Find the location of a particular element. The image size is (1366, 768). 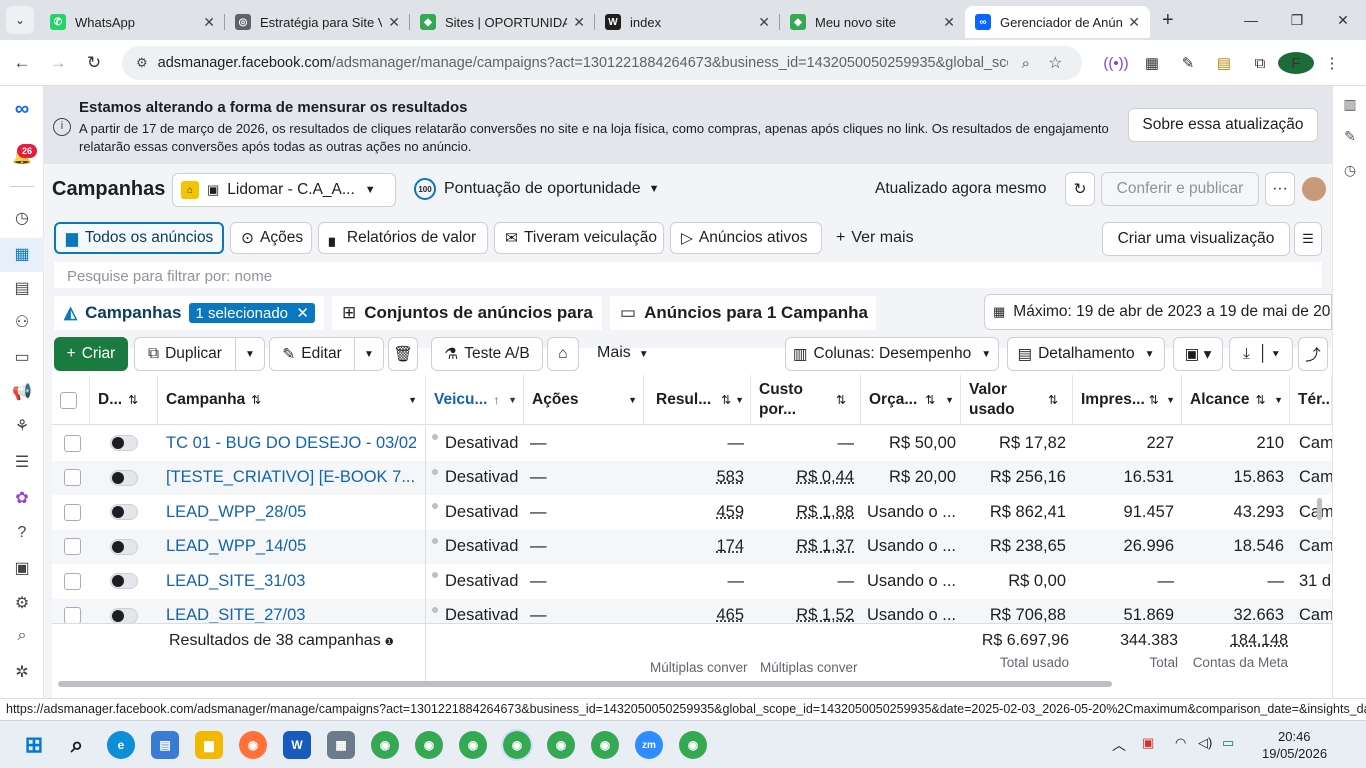

reports-button: ▣ ▾ is located at coordinates (1198, 354).